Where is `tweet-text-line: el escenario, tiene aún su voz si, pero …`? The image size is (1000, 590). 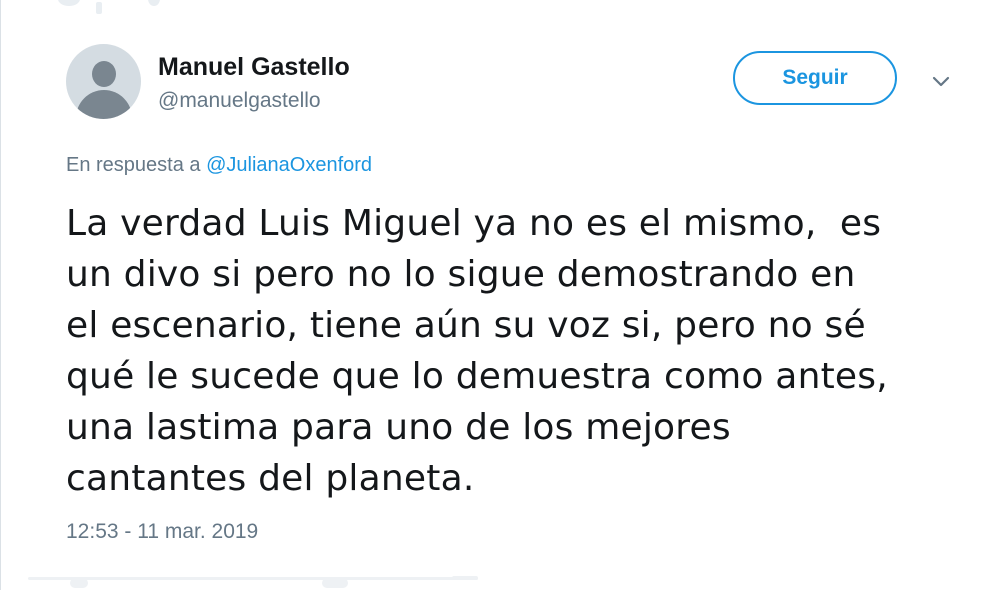
tweet-text-line: el escenario, tiene aún su voz si, pero … is located at coordinates (466, 325).